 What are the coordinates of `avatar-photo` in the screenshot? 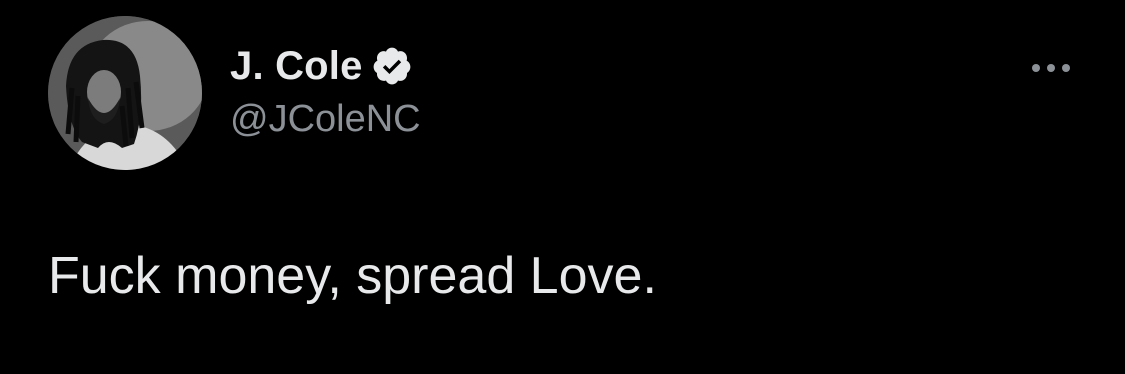 It's located at (125, 93).